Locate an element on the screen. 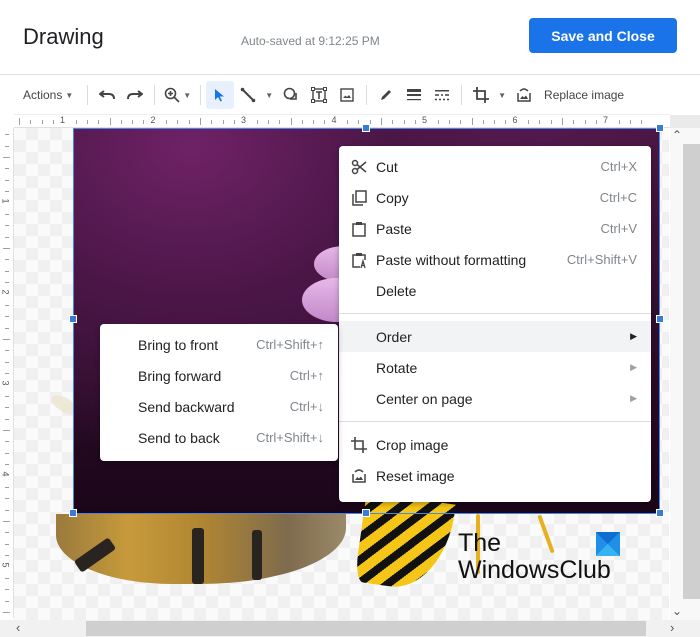 Image resolution: width=700 pixels, height=637 pixels. menu-item-bring-to-front: Bring to front Ctrl+Shift+↑ is located at coordinates (219, 344).